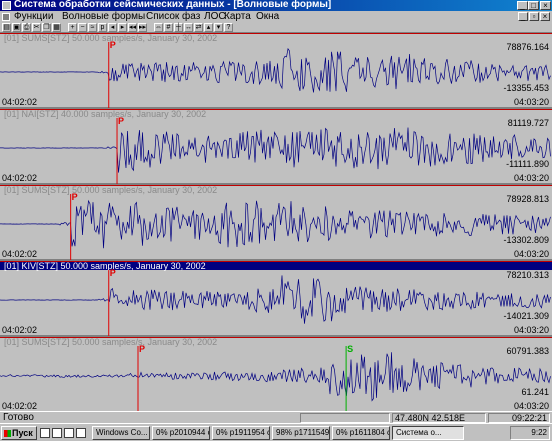 The width and height of the screenshot is (552, 441). I want to click on first-icon: ◂◂, so click(132, 27).